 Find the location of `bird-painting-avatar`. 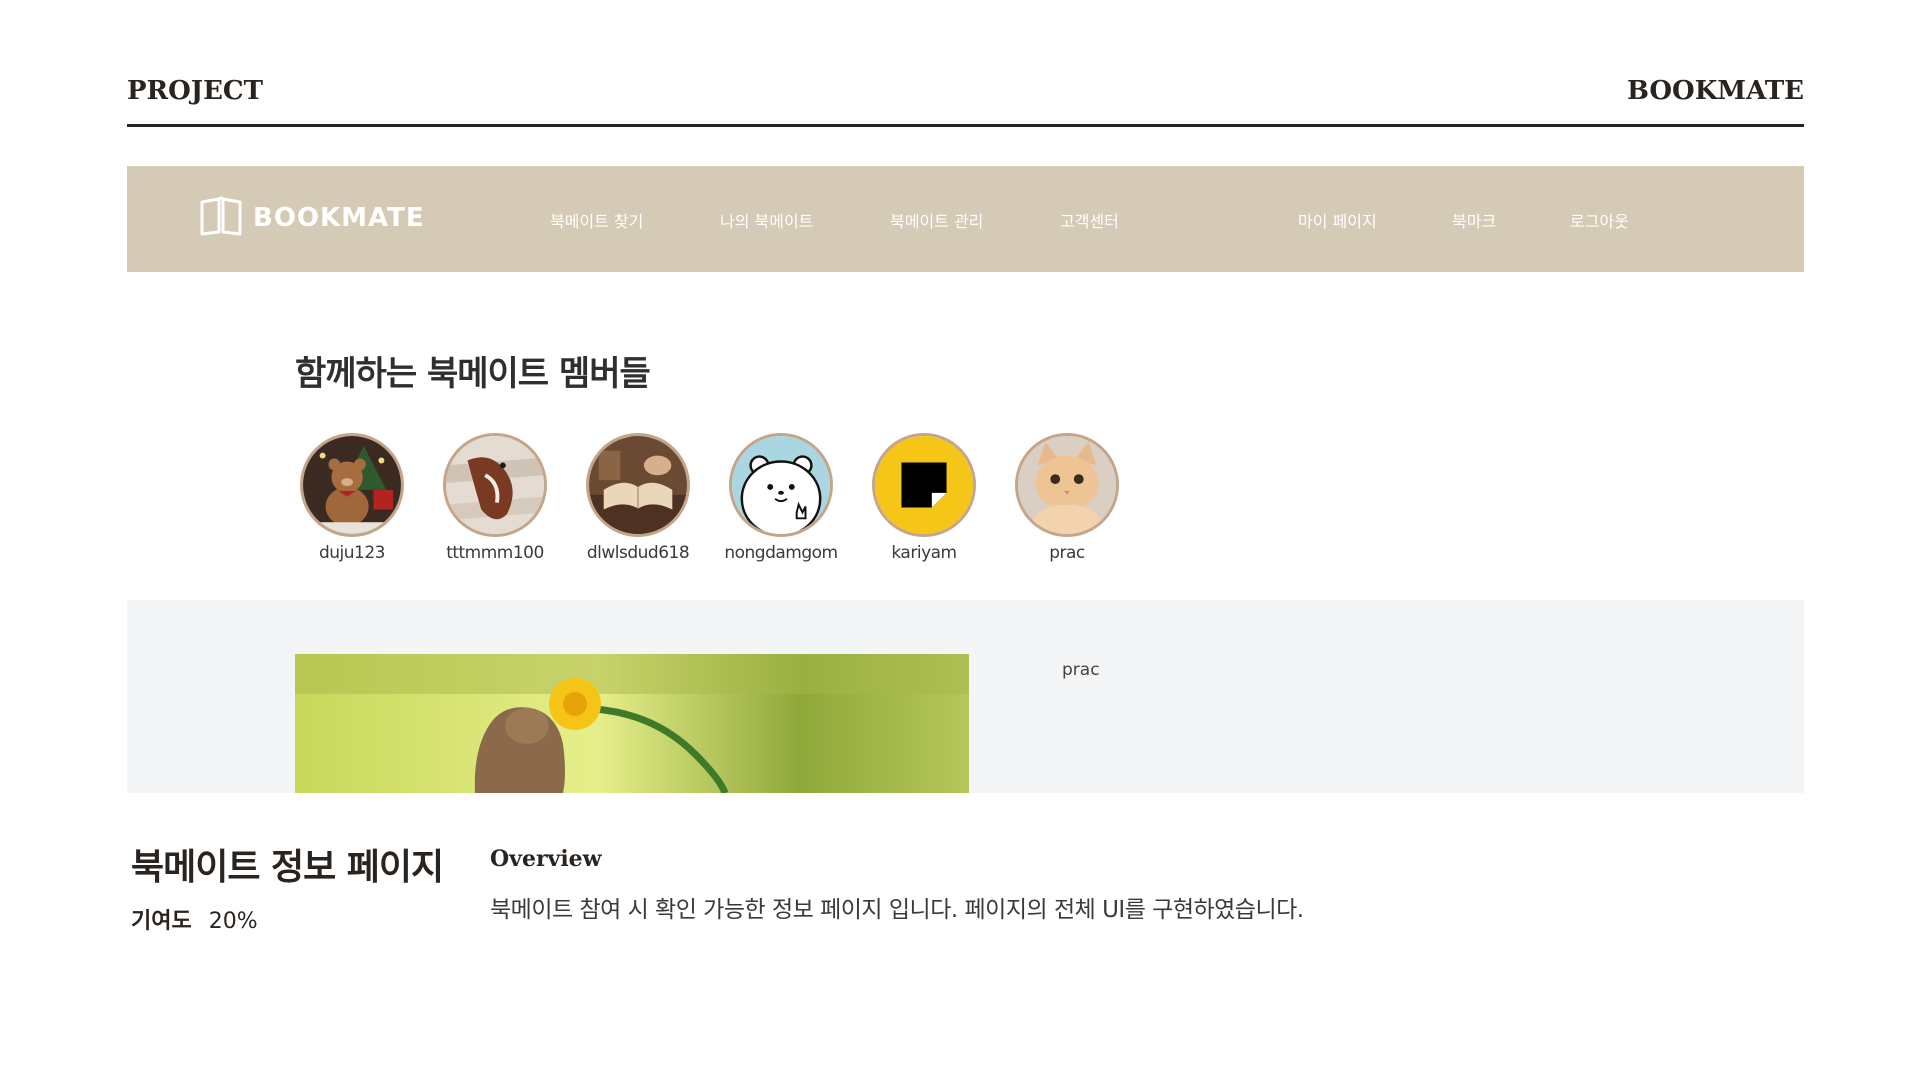

bird-painting-avatar is located at coordinates (495, 485).